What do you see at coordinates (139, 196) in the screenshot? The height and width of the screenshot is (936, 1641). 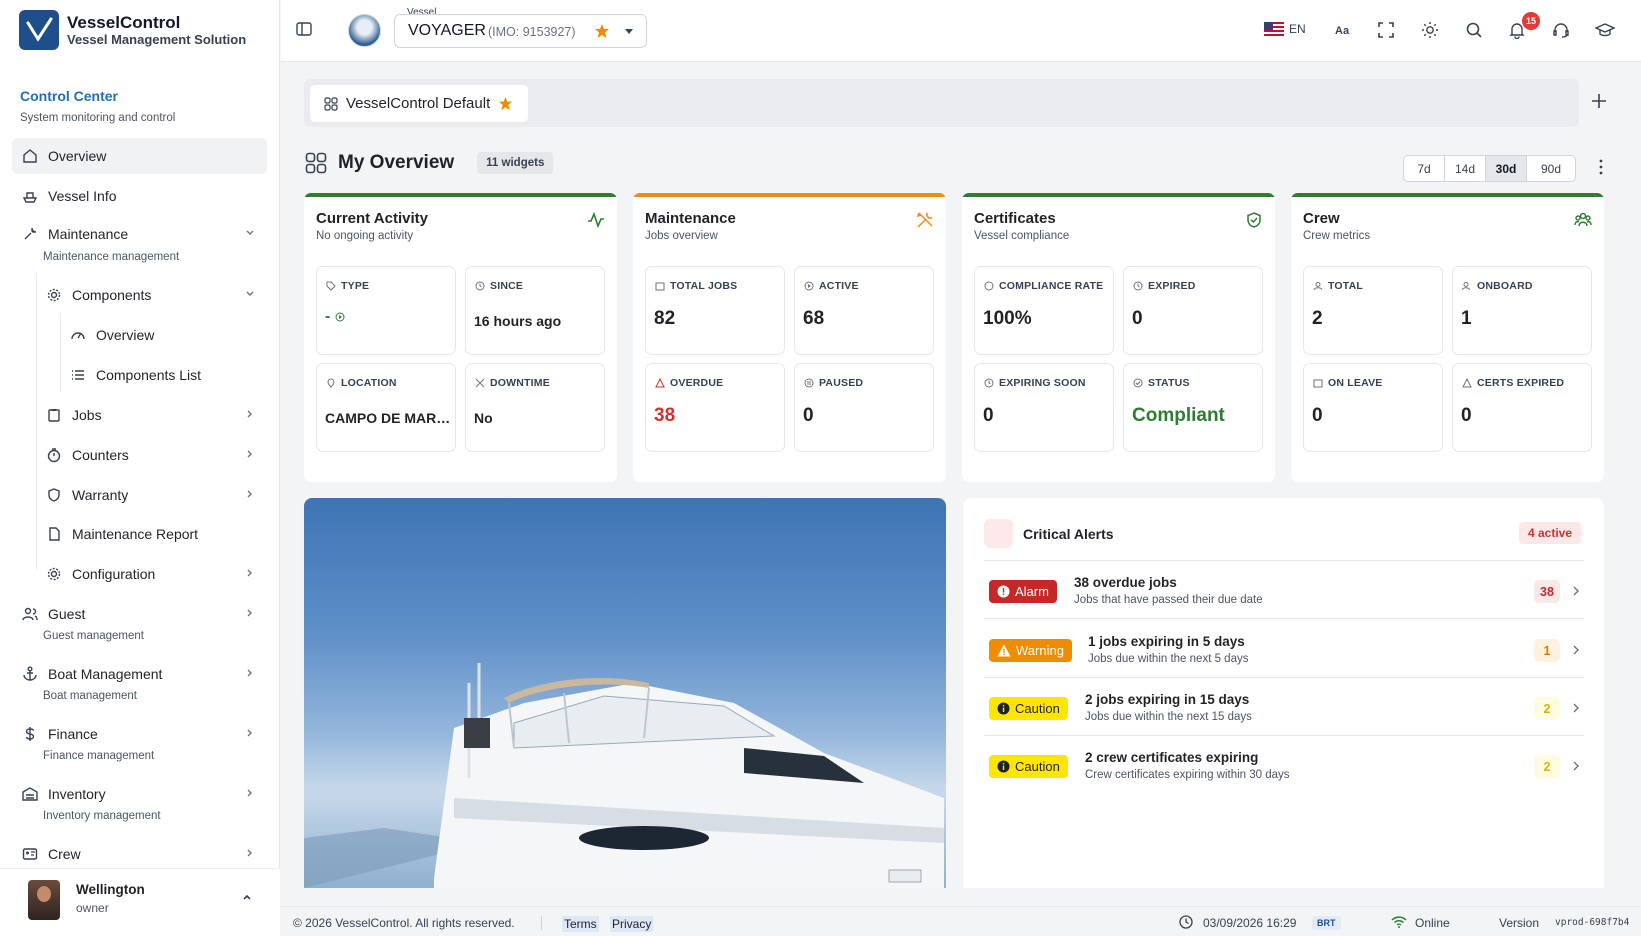 I see `sidebar-item-vessel-info: Vessel Info` at bounding box center [139, 196].